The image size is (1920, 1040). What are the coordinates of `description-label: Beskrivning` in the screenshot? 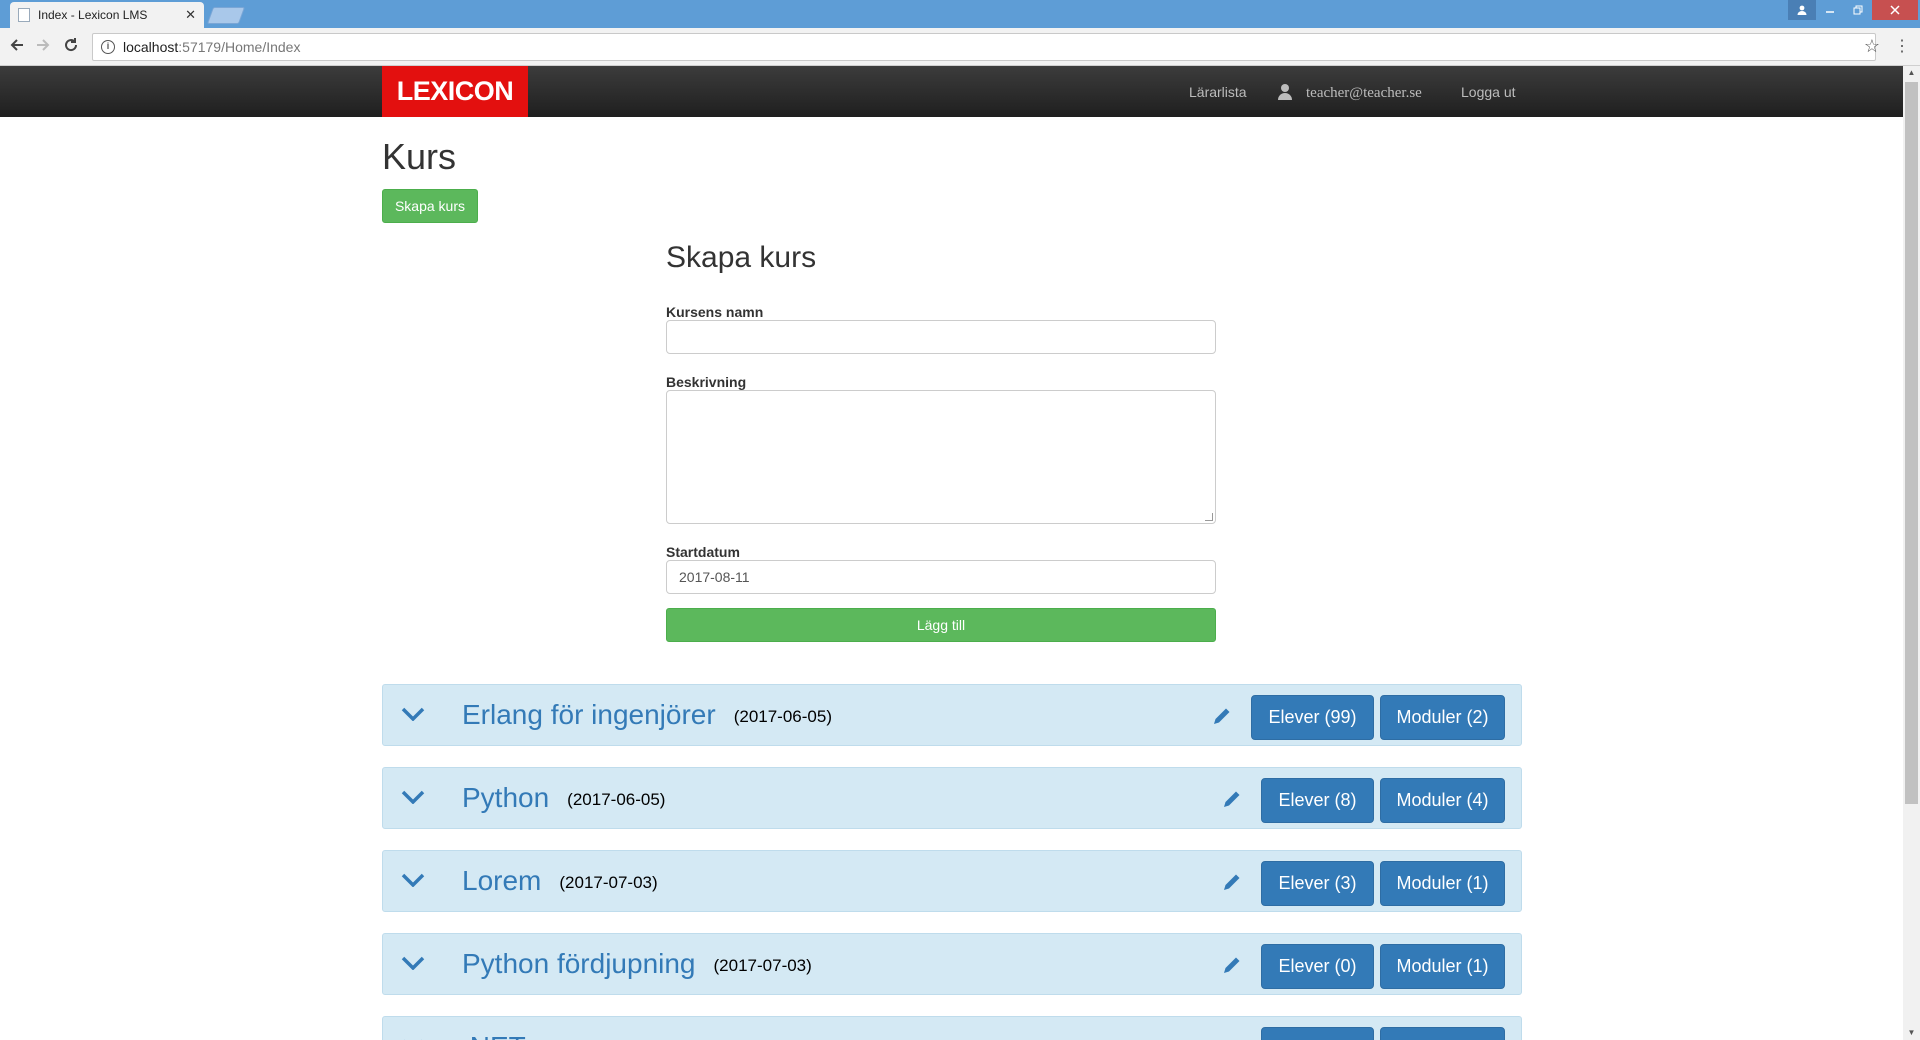 It's located at (706, 382).